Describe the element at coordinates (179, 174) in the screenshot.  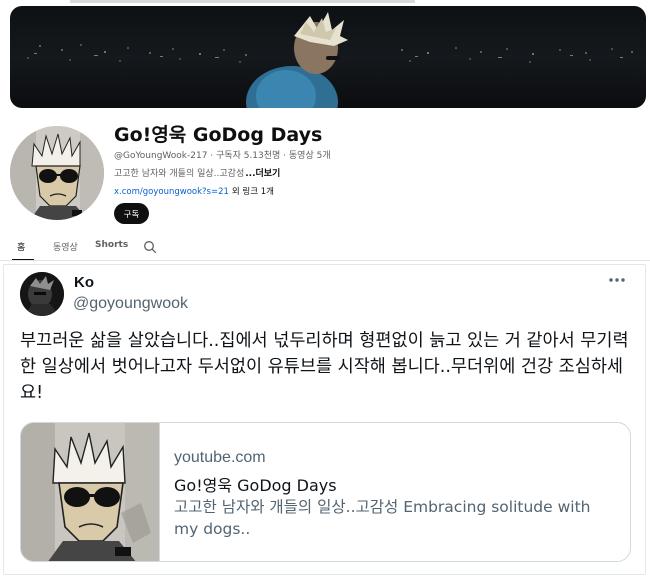
I see `channel-description-text: 고고한 남자와 개들의 일상..고감성` at that location.